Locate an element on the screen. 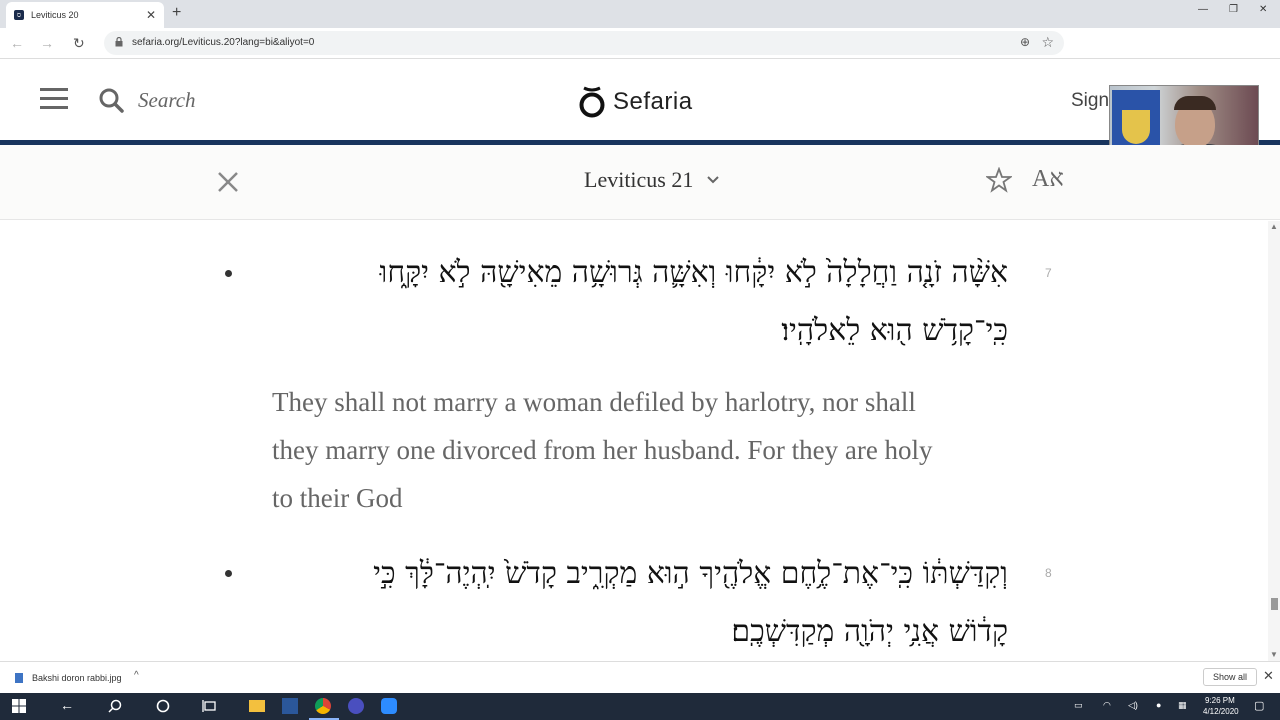 Image resolution: width=1280 pixels, height=720 pixels. window-close-icon: ✕ is located at coordinates (1263, 9).